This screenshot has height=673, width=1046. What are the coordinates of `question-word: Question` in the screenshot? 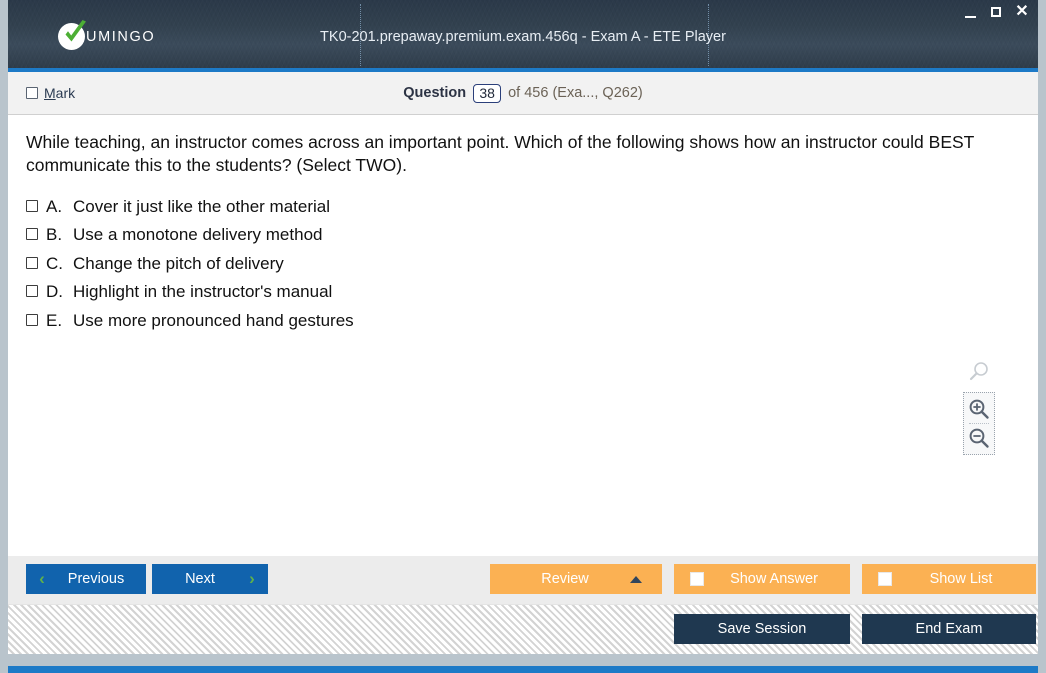 It's located at (435, 93).